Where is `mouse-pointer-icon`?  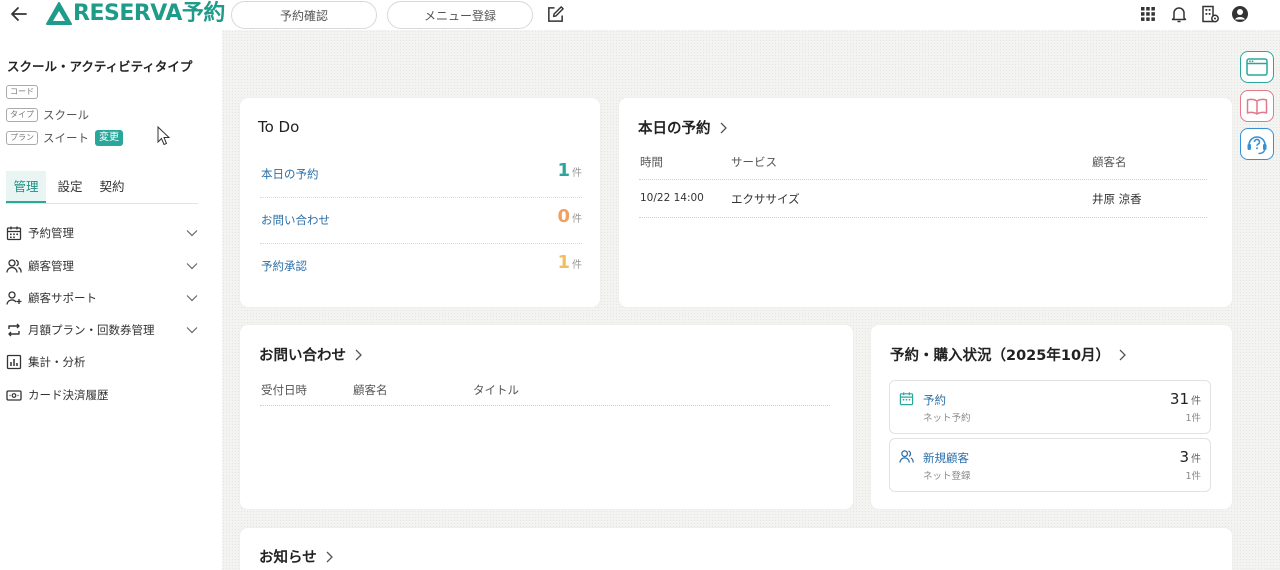 mouse-pointer-icon is located at coordinates (164, 136).